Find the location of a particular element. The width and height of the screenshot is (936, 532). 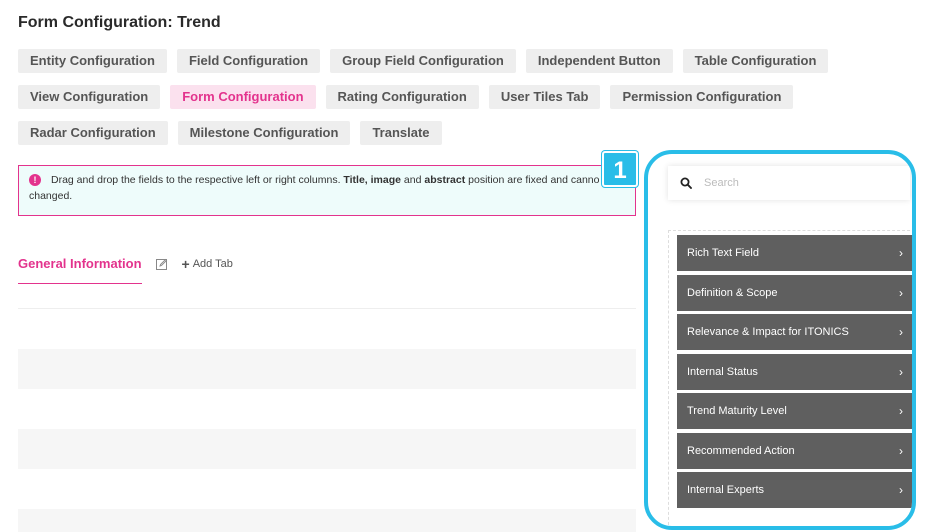

section-tabs: General Information + Add Tab is located at coordinates (125, 270).